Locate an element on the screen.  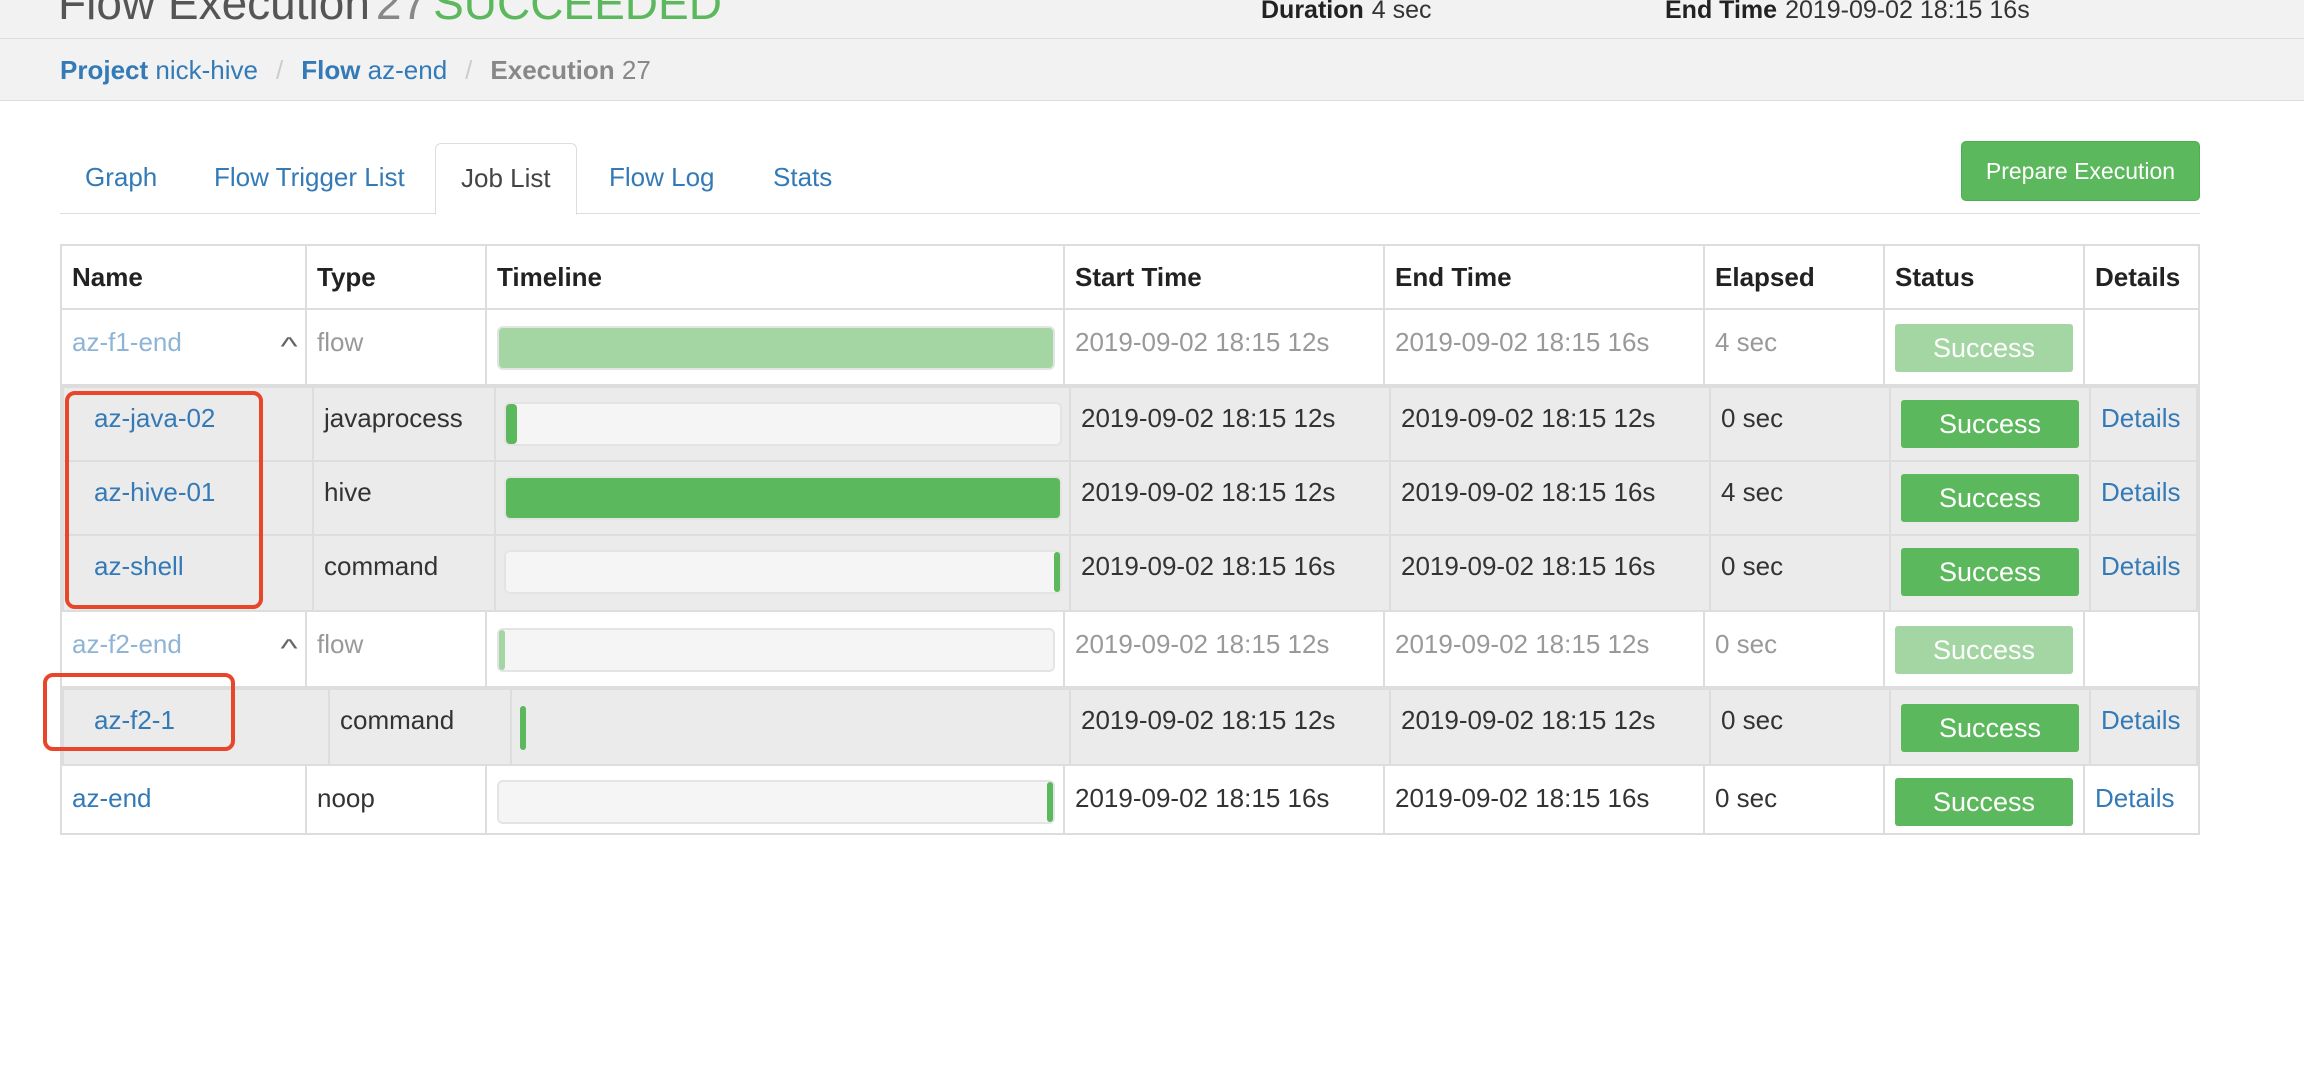
job-type: noop is located at coordinates (397, 799).